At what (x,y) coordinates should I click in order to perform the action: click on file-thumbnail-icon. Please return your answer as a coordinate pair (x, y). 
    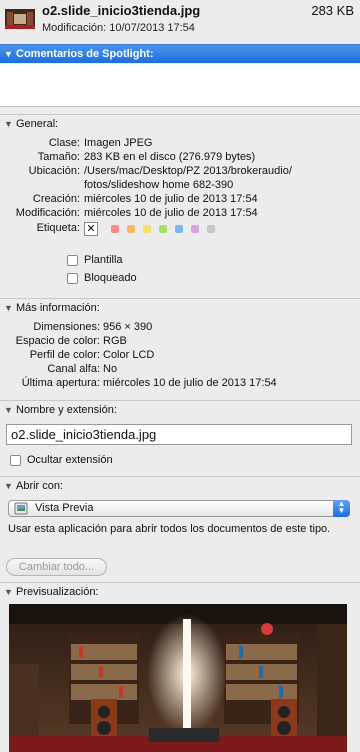
    Looking at the image, I should click on (20, 19).